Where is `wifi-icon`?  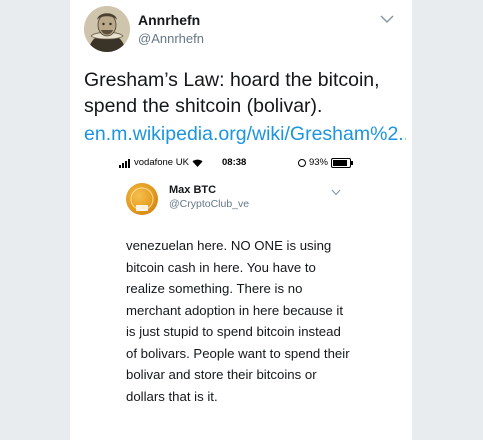 wifi-icon is located at coordinates (197, 163).